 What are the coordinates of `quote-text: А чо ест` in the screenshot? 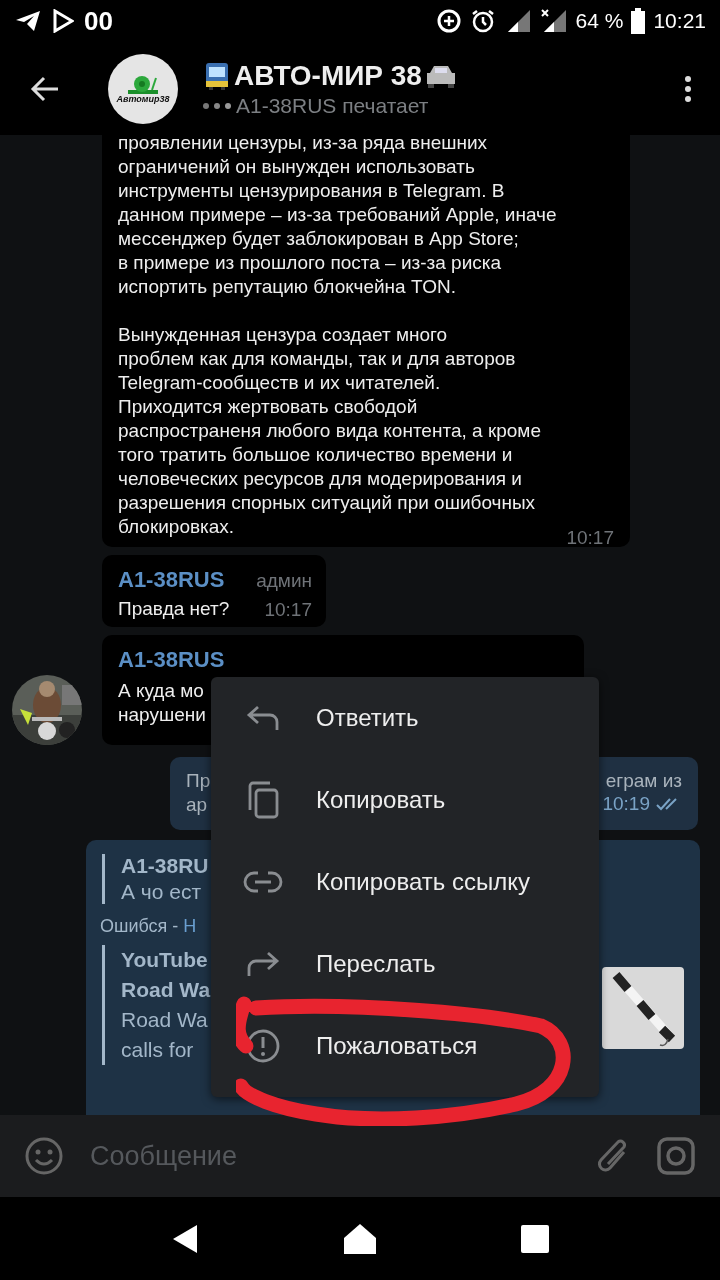 It's located at (161, 892).